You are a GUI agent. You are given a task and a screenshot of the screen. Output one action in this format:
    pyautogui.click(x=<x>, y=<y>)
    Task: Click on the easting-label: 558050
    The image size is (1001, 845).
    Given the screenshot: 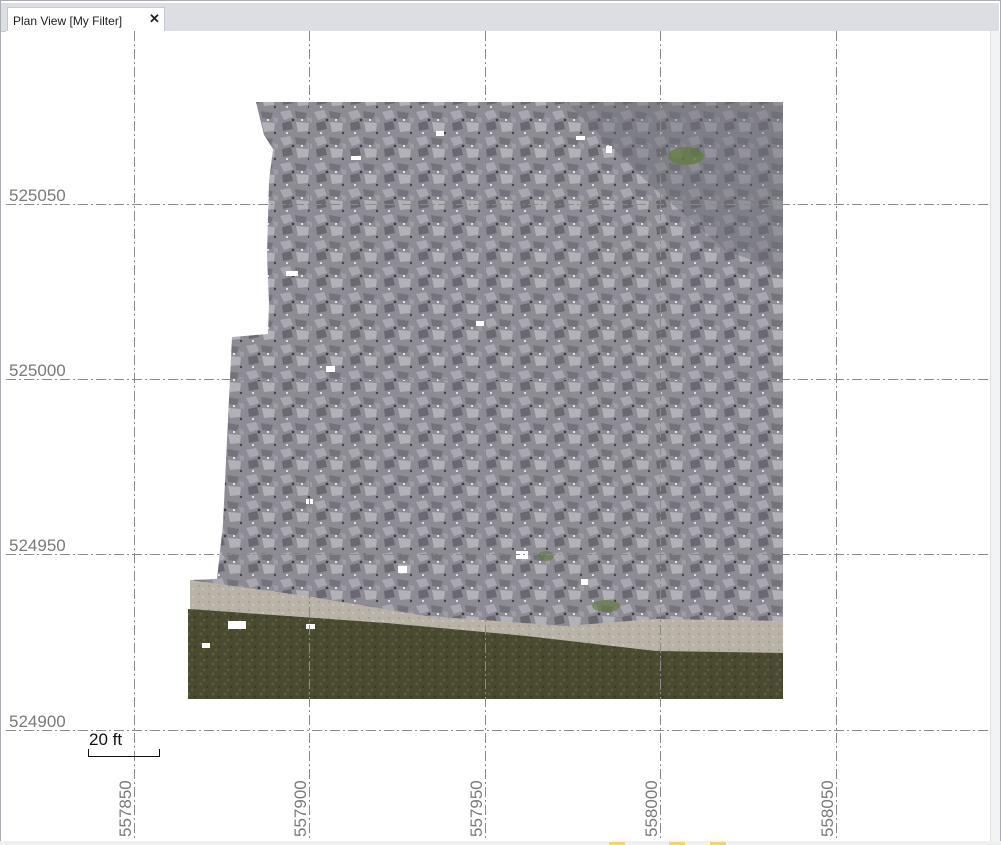 What is the action you would take?
    pyautogui.click(x=827, y=808)
    